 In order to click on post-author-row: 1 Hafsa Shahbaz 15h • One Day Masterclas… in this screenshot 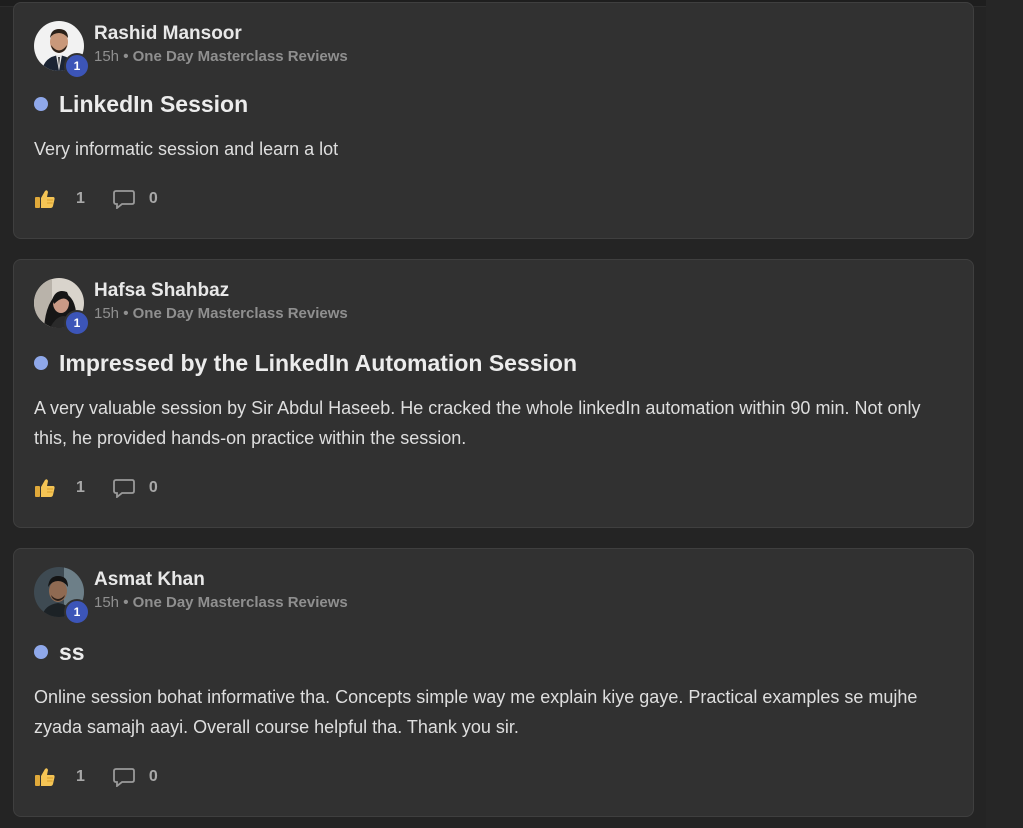, I will do `click(191, 307)`.